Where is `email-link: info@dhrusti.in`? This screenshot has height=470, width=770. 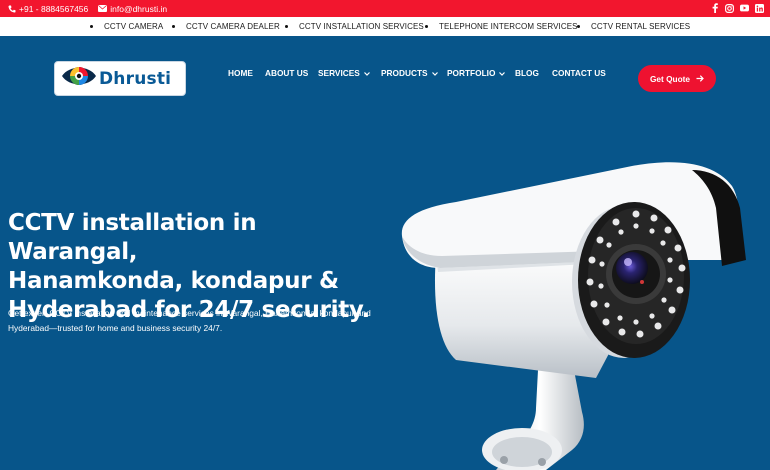 email-link: info@dhrusti.in is located at coordinates (132, 9).